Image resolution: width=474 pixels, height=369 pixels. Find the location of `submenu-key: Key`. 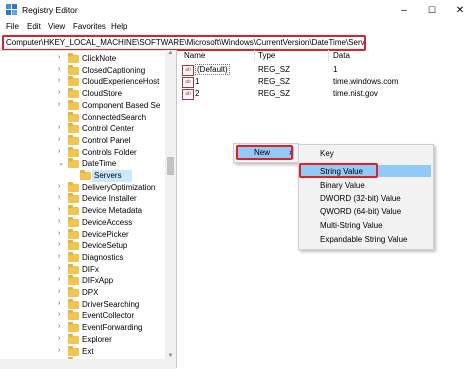

submenu-key: Key is located at coordinates (327, 153).